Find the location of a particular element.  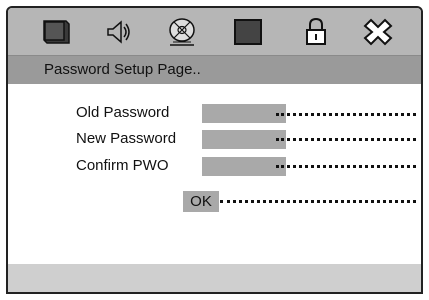

old-password-label: Old Password is located at coordinates (123, 112).